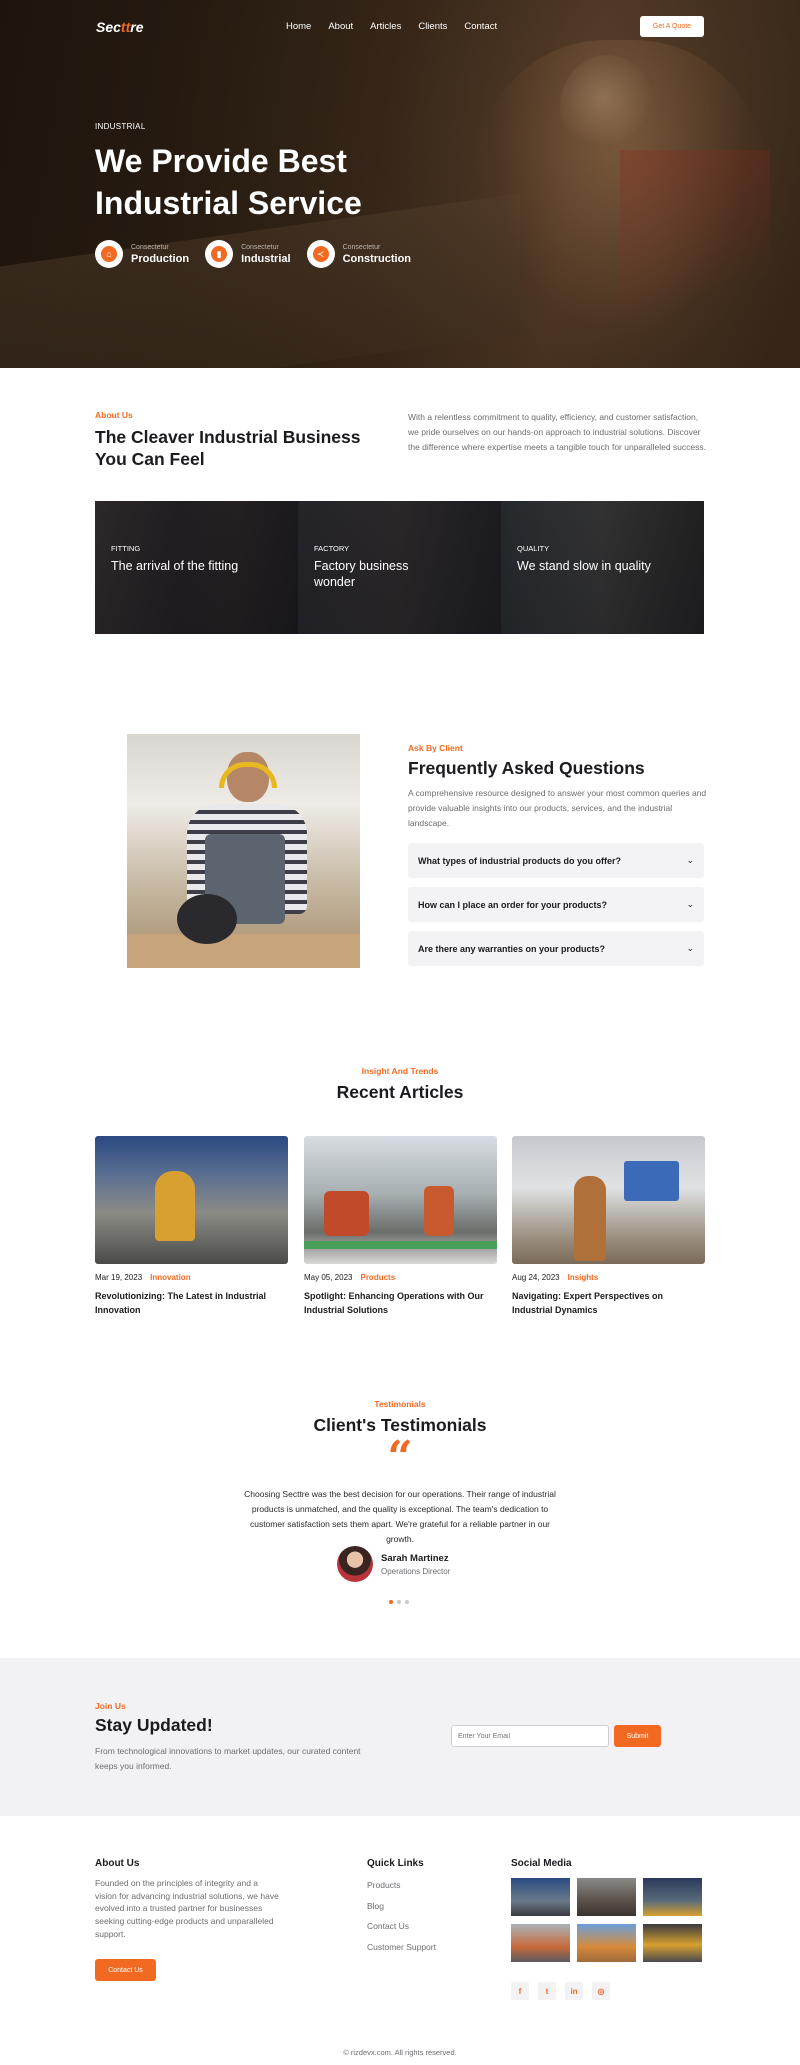 This screenshot has width=800, height=2065. Describe the element at coordinates (377, 1277) in the screenshot. I see `article-category: Products` at that location.